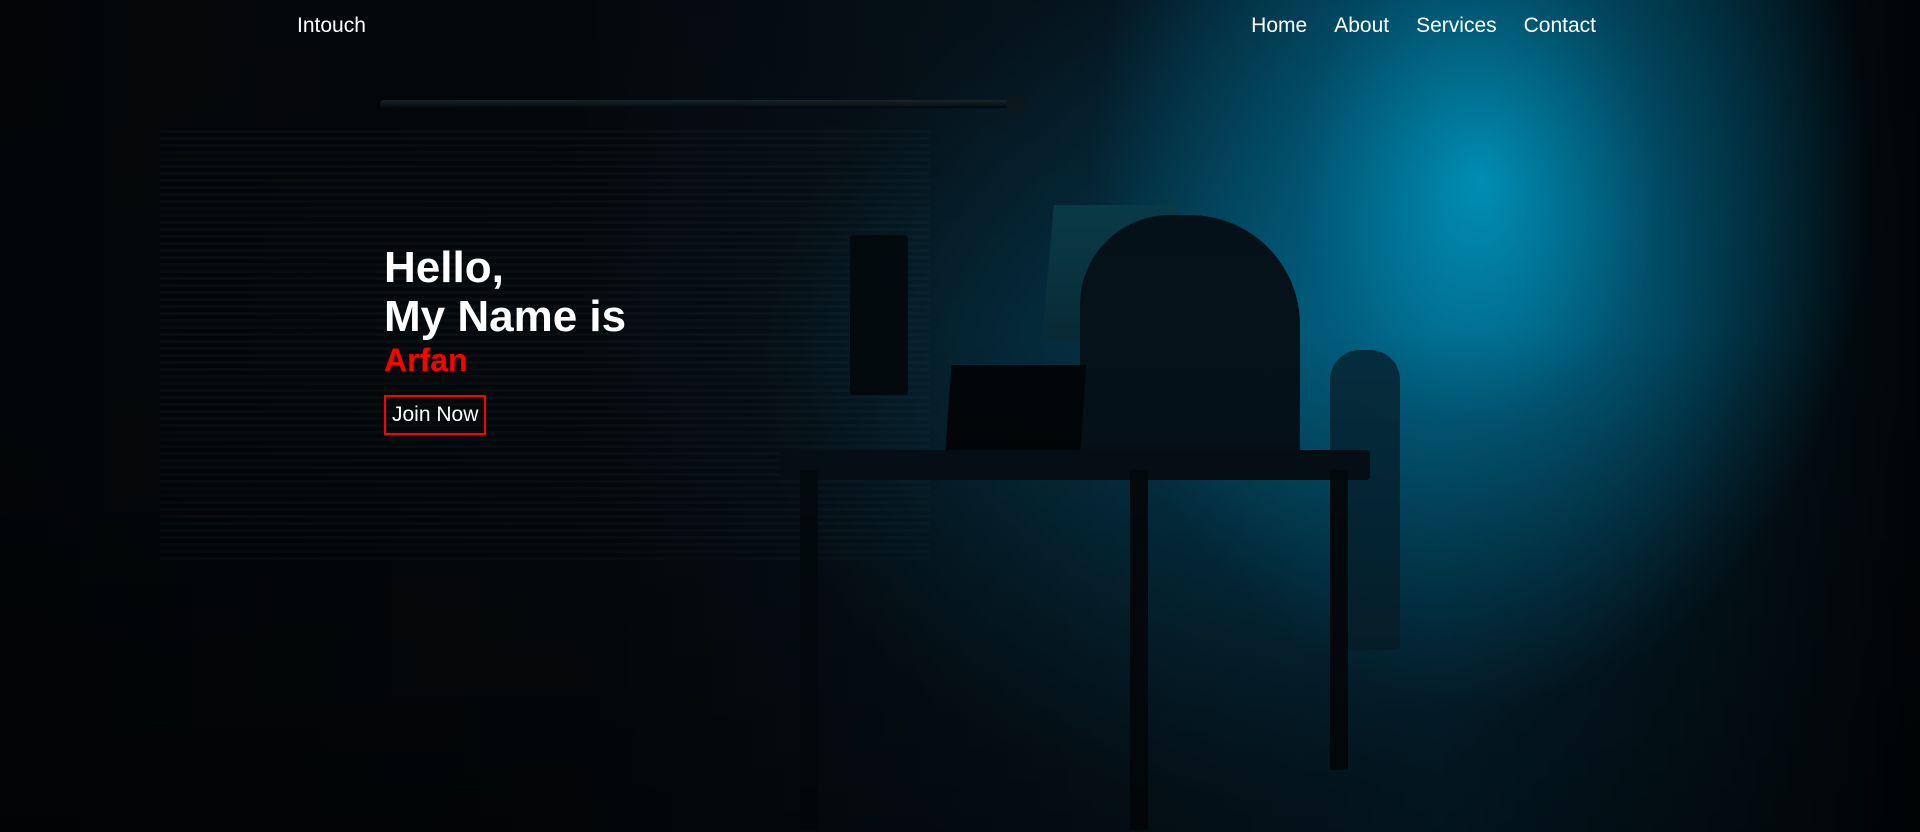  Describe the element at coordinates (426, 360) in the screenshot. I see `hero-name: Arfan` at that location.